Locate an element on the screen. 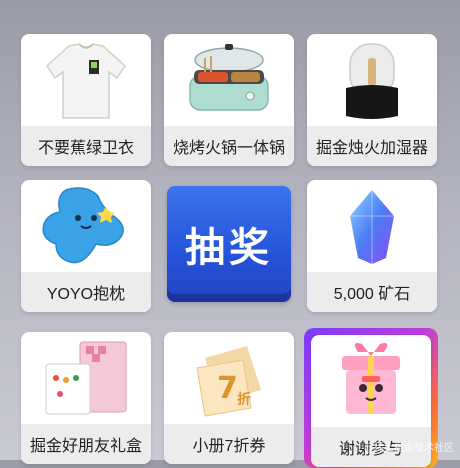 Image resolution: width=460 pixels, height=468 pixels. prize-cell-ore: 5,000 矿石 is located at coordinates (372, 246).